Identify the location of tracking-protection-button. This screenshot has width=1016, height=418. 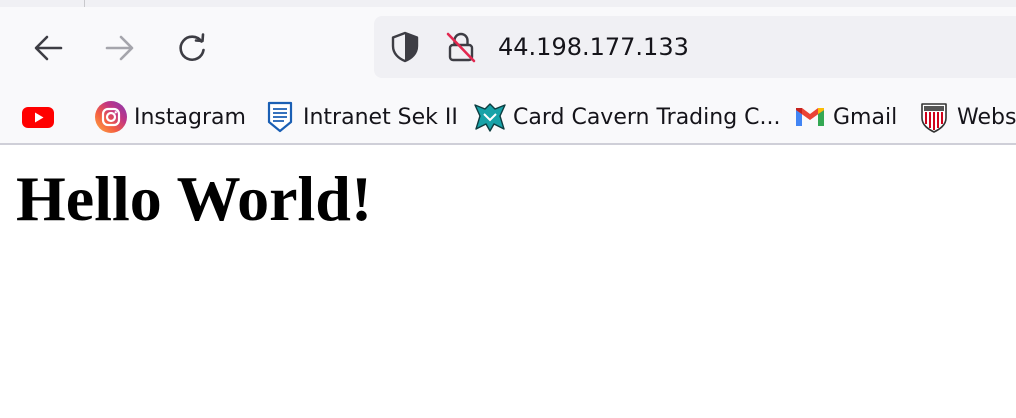
(405, 47).